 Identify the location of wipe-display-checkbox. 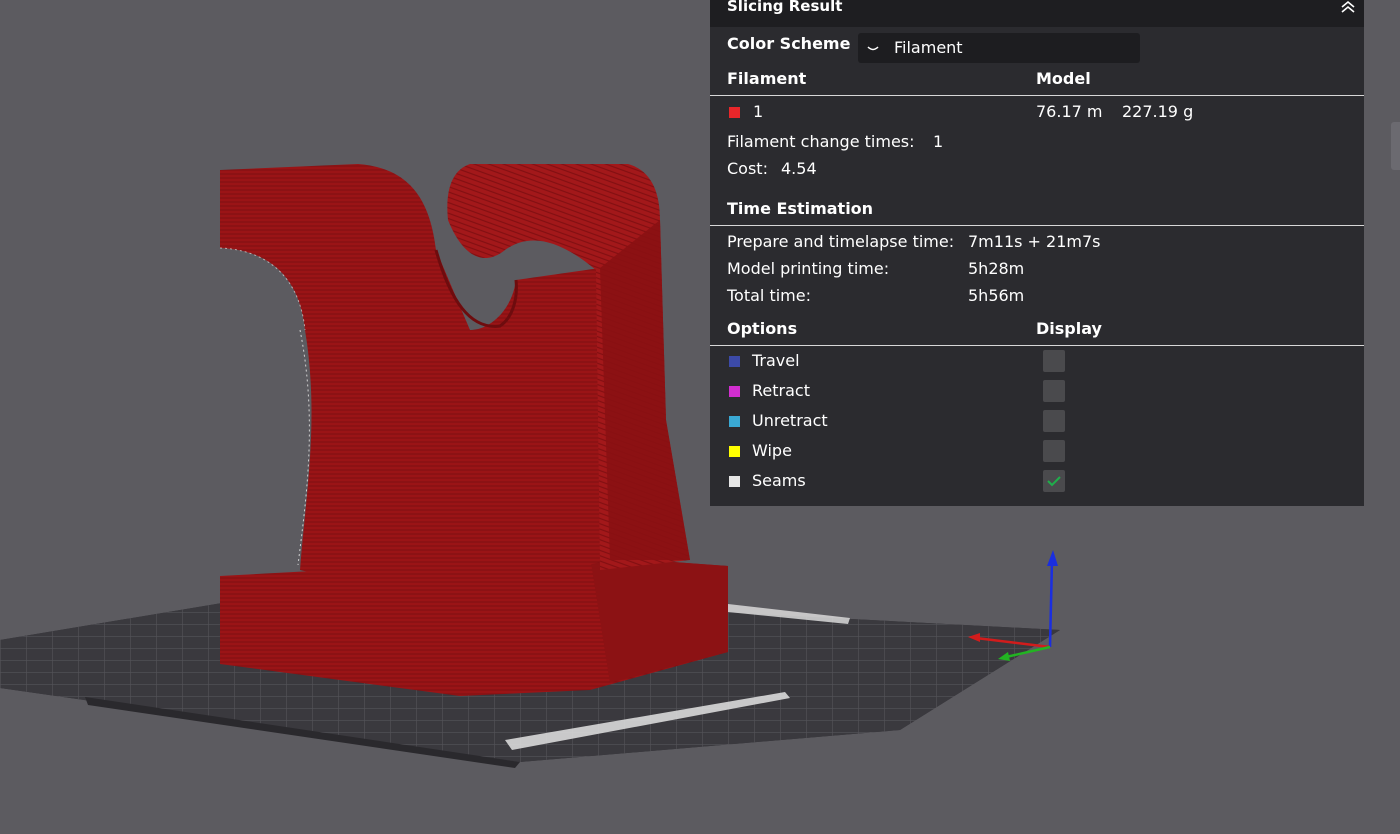
(1054, 451).